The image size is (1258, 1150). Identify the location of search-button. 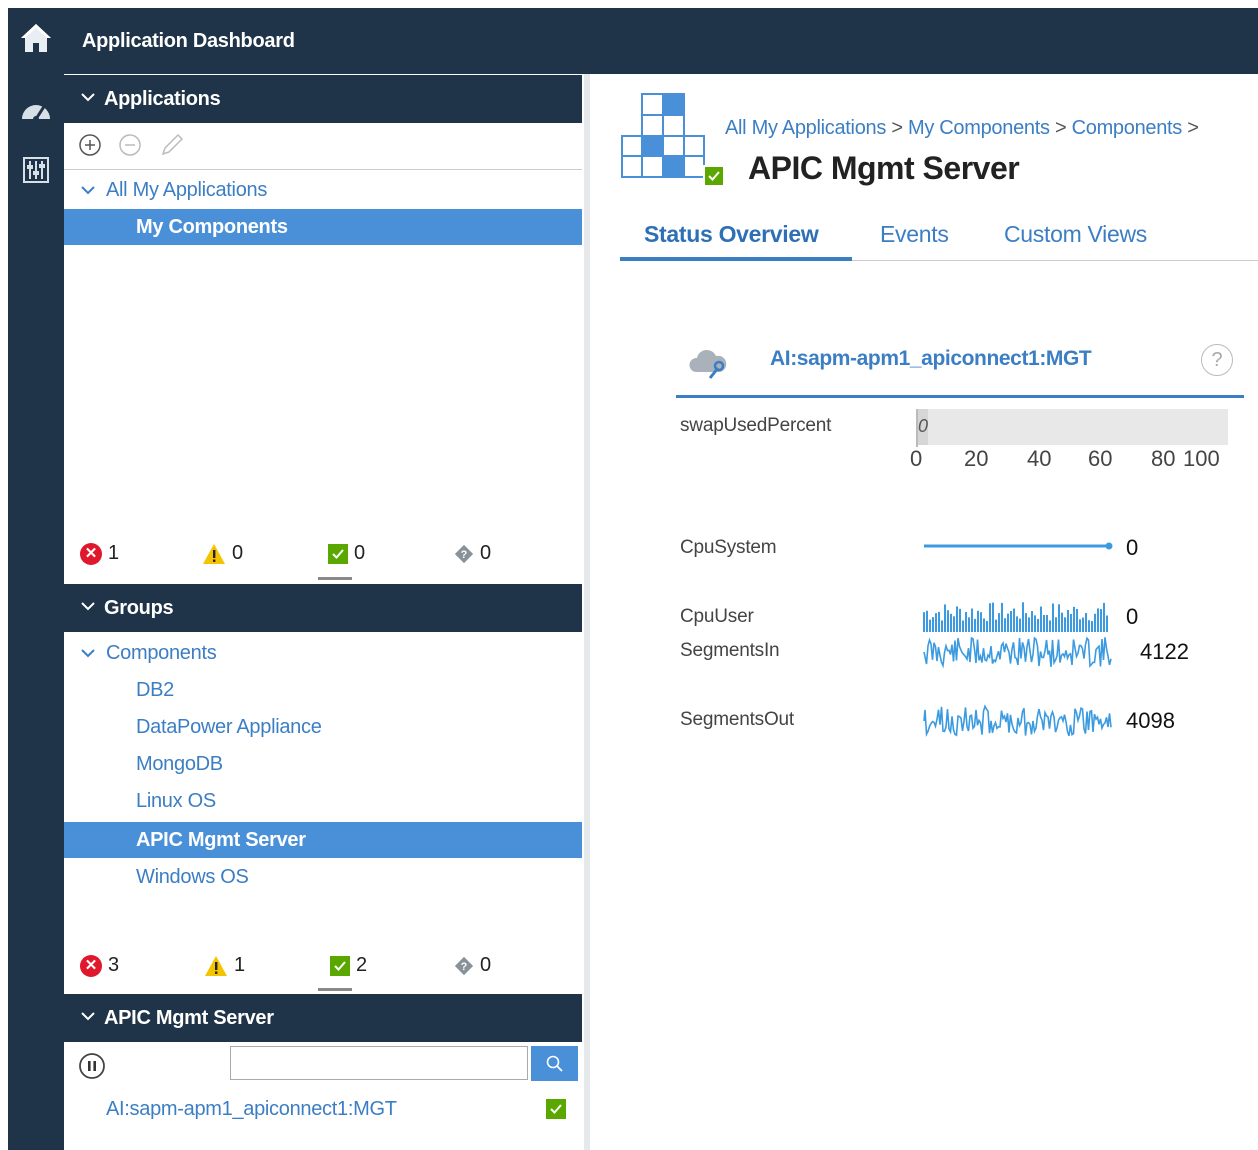
(554, 1063).